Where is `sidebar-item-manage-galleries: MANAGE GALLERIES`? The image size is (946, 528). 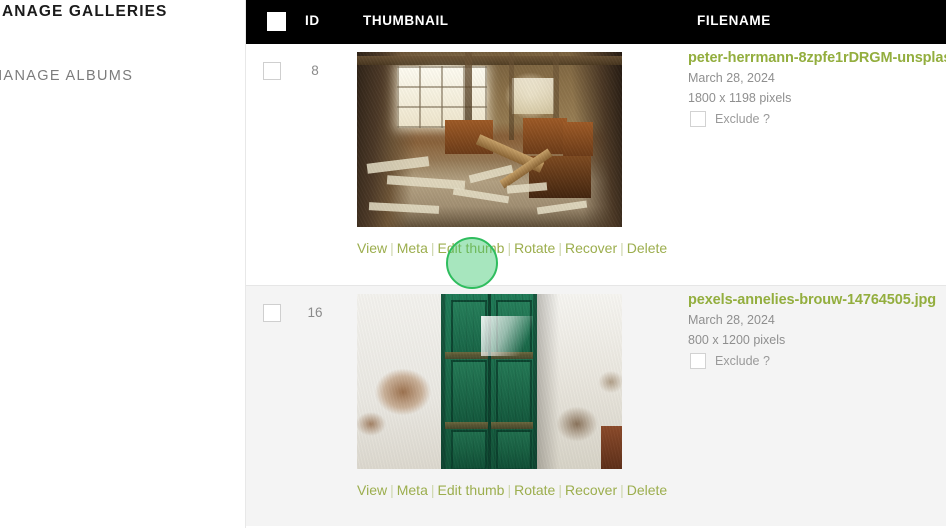 sidebar-item-manage-galleries: MANAGE GALLERIES is located at coordinates (84, 12).